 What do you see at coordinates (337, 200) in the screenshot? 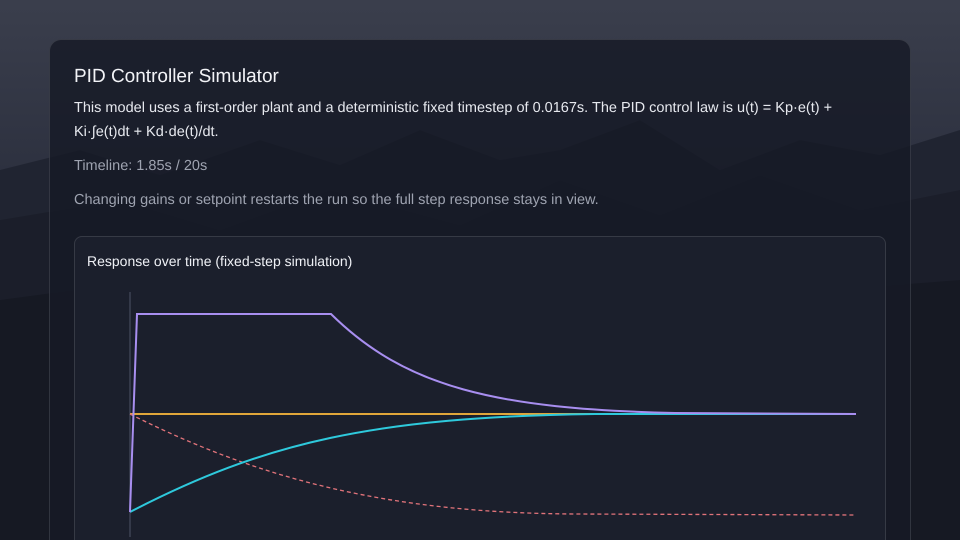
I see `note-text: Changing gains or setpoint restarts the run so the full step response stays in view.` at bounding box center [337, 200].